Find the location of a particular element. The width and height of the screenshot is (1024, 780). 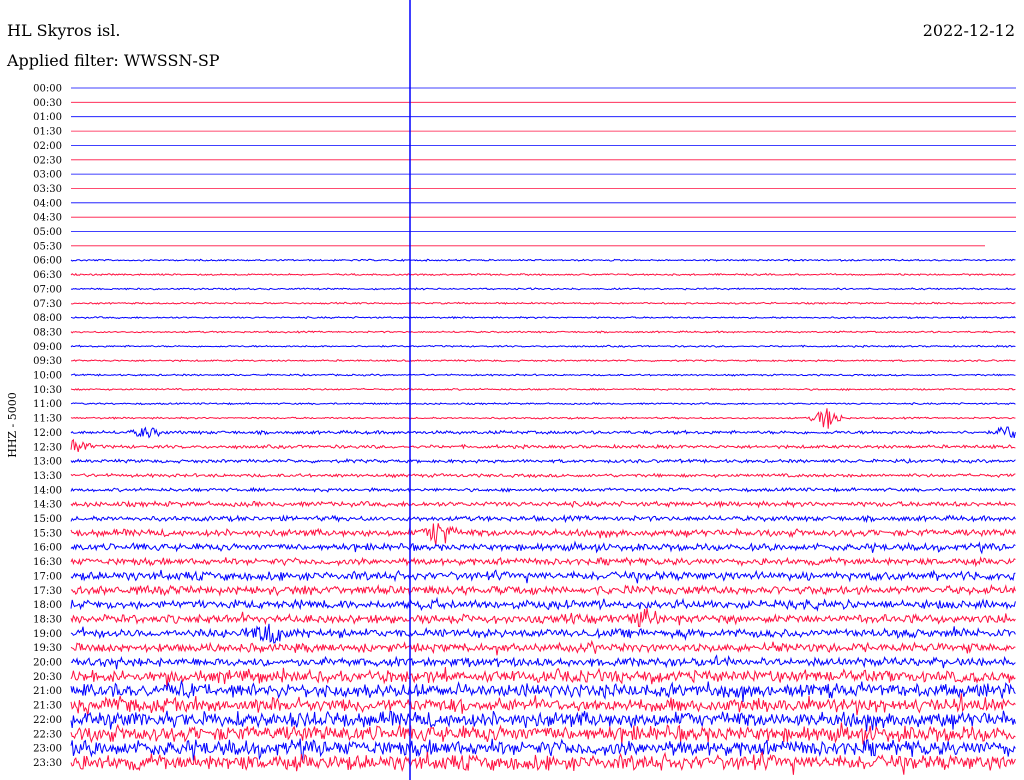

row-time-label: 17:00 is located at coordinates (47, 576).